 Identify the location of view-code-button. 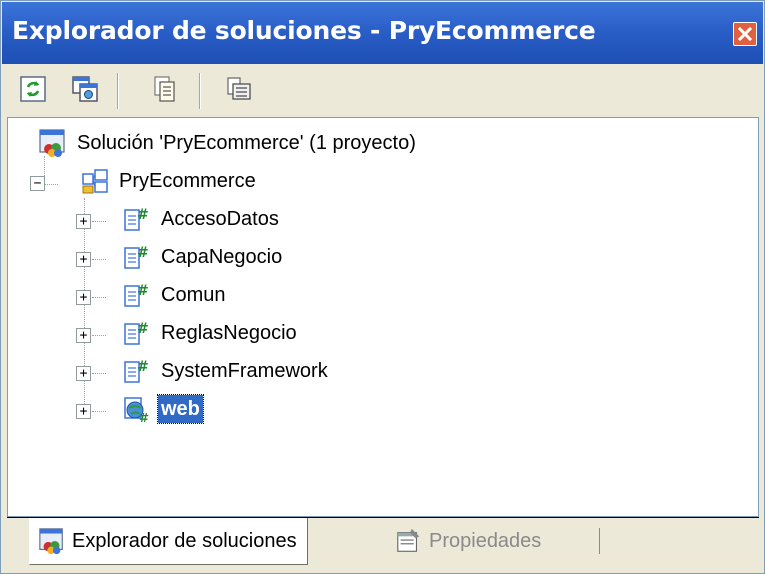
(165, 91).